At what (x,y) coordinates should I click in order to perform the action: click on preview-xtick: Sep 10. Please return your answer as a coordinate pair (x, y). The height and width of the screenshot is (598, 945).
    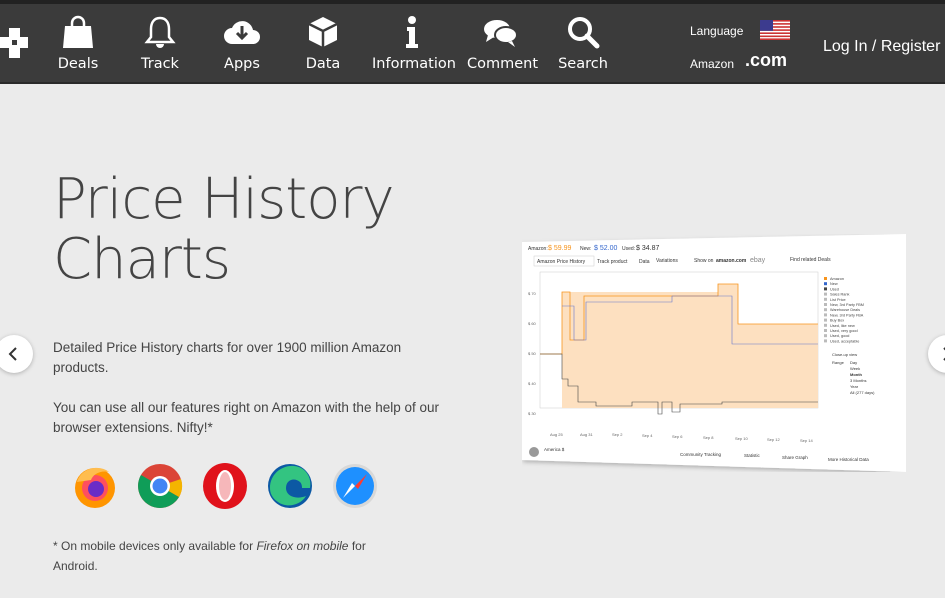
    Looking at the image, I should click on (741, 438).